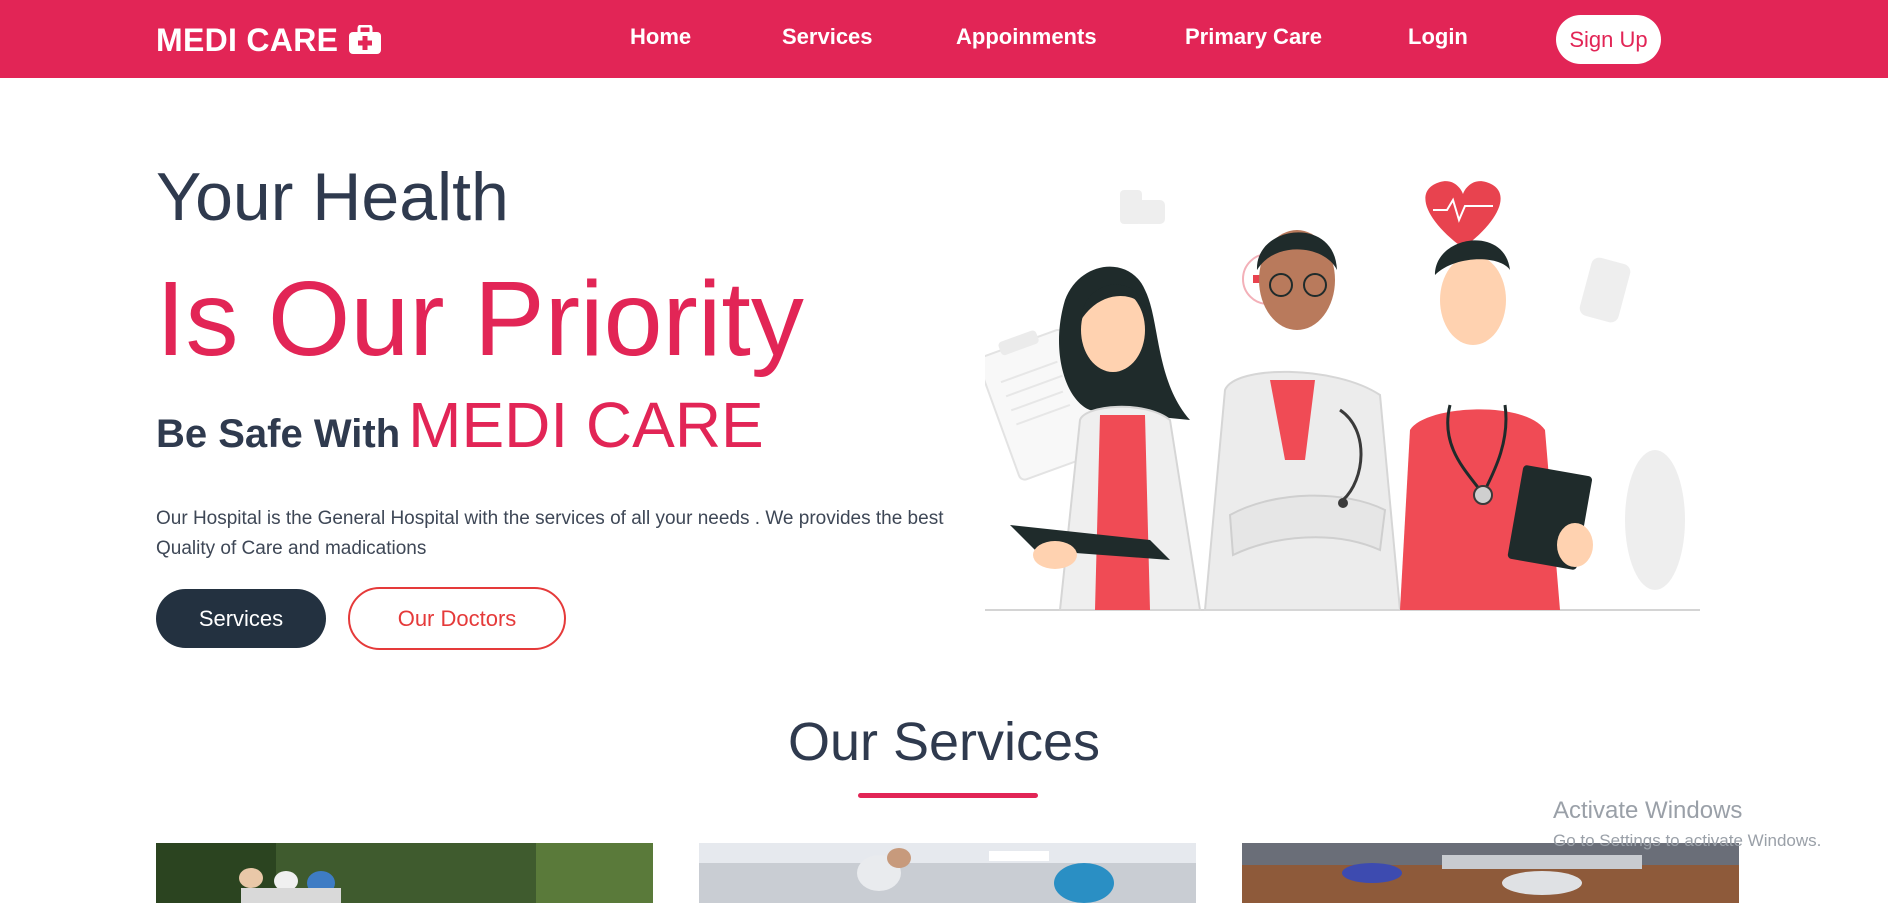  I want to click on our-doctors-button: Our Doctors, so click(457, 618).